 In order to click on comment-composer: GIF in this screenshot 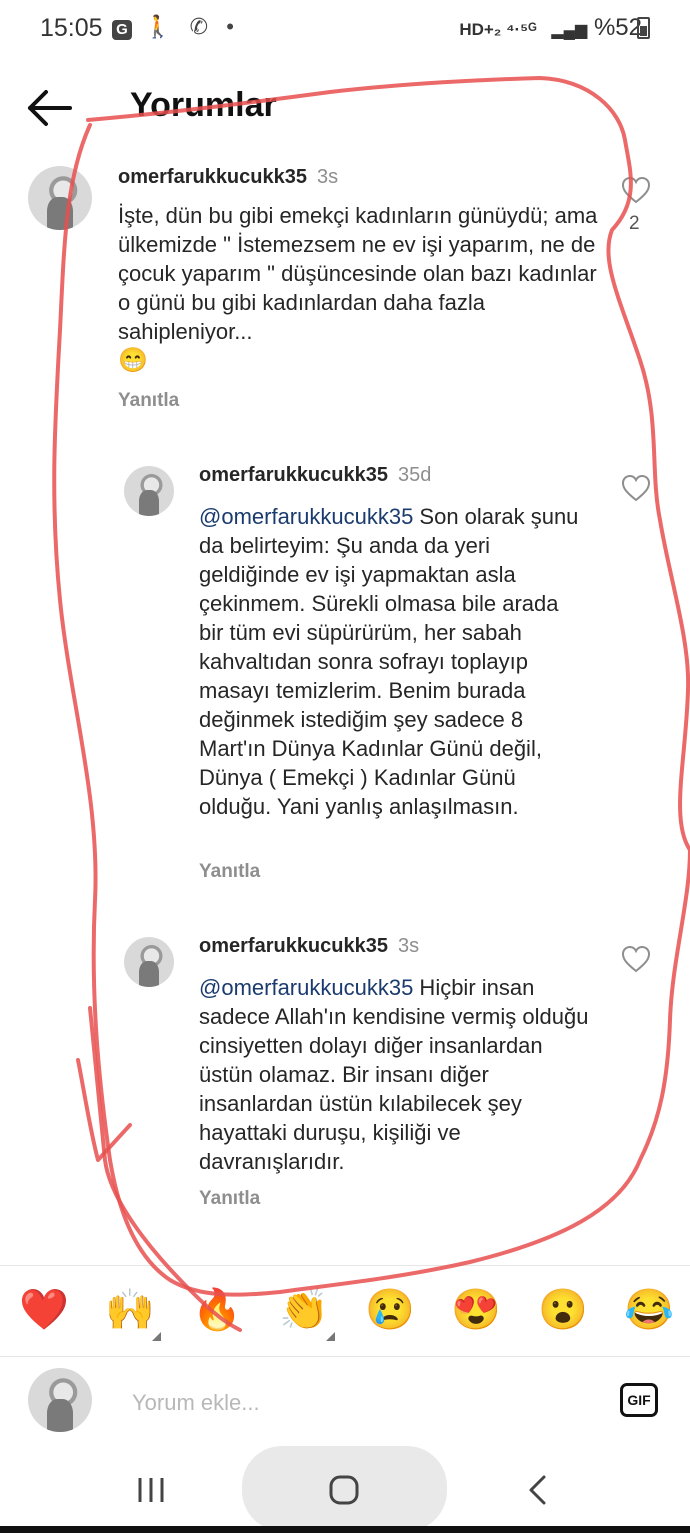, I will do `click(345, 1401)`.